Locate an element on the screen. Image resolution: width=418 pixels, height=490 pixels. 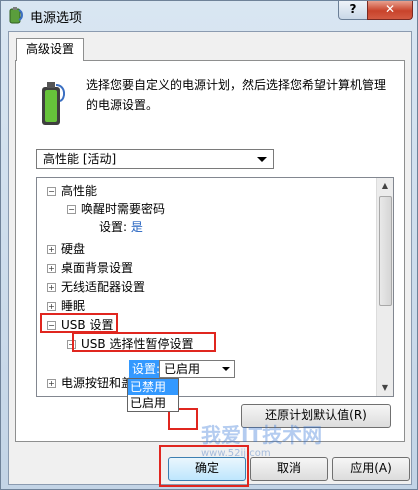
dropdown-option-enabled: 已启用 is located at coordinates (153, 403).